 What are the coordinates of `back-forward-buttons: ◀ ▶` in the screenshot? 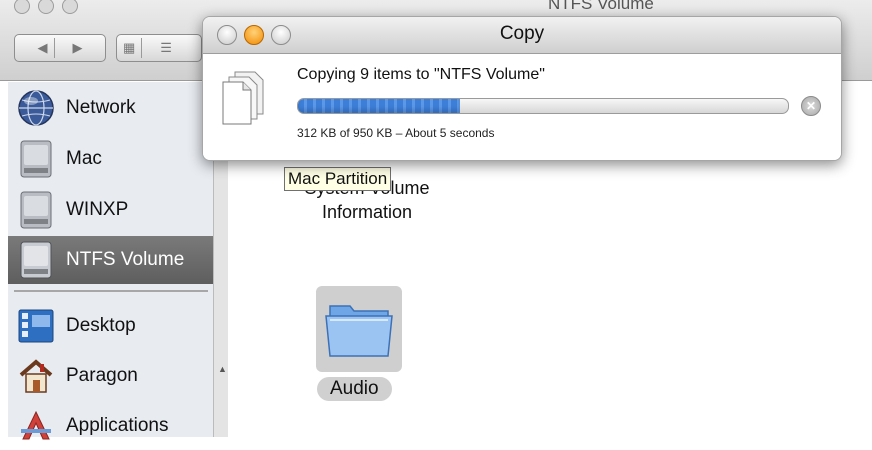 It's located at (60, 48).